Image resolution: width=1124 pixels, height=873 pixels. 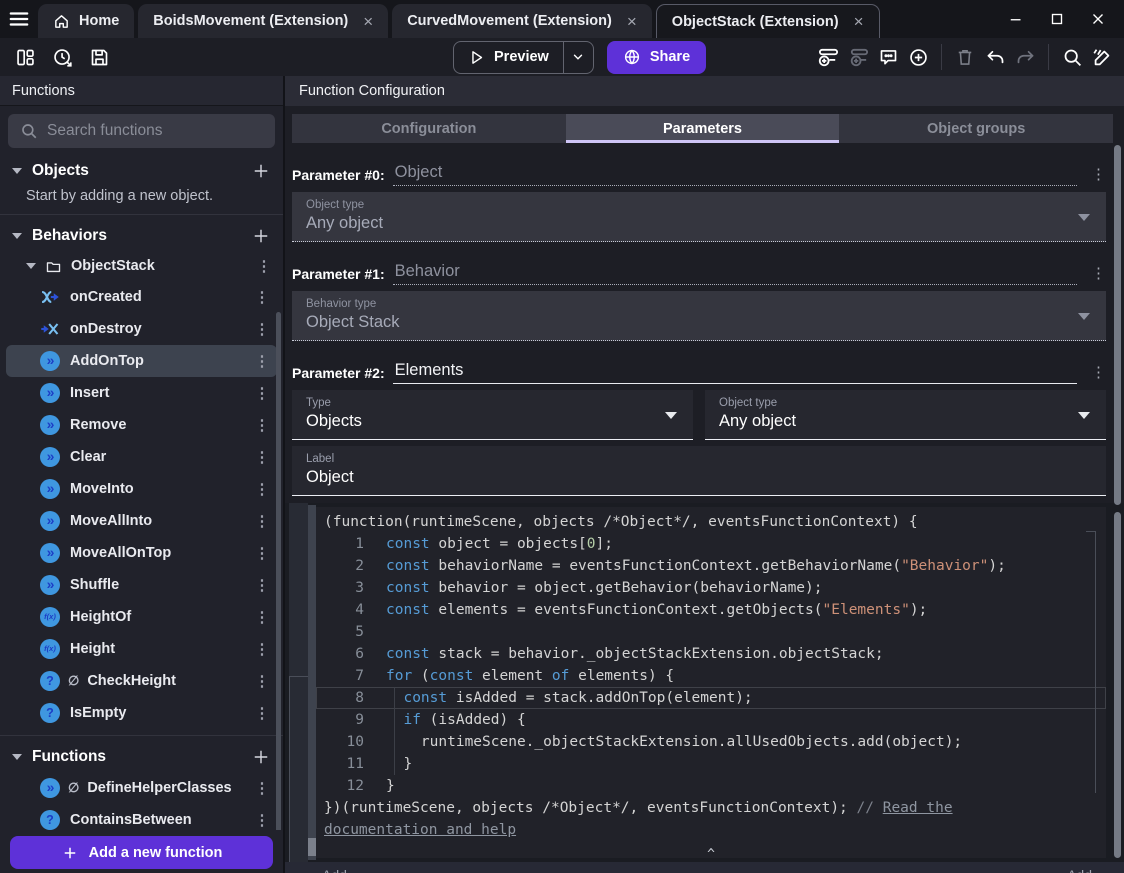 What do you see at coordinates (656, 57) in the screenshot?
I see `share-button: Share` at bounding box center [656, 57].